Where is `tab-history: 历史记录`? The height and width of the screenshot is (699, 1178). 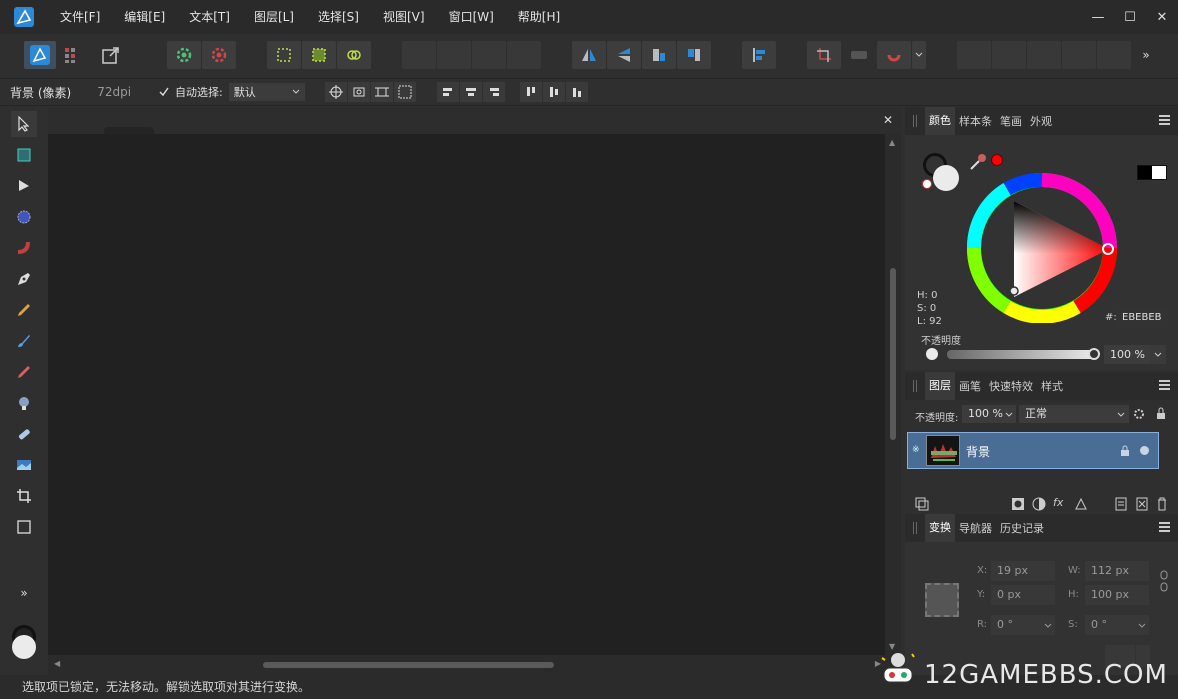 tab-history: 历史记录 is located at coordinates (1022, 528).